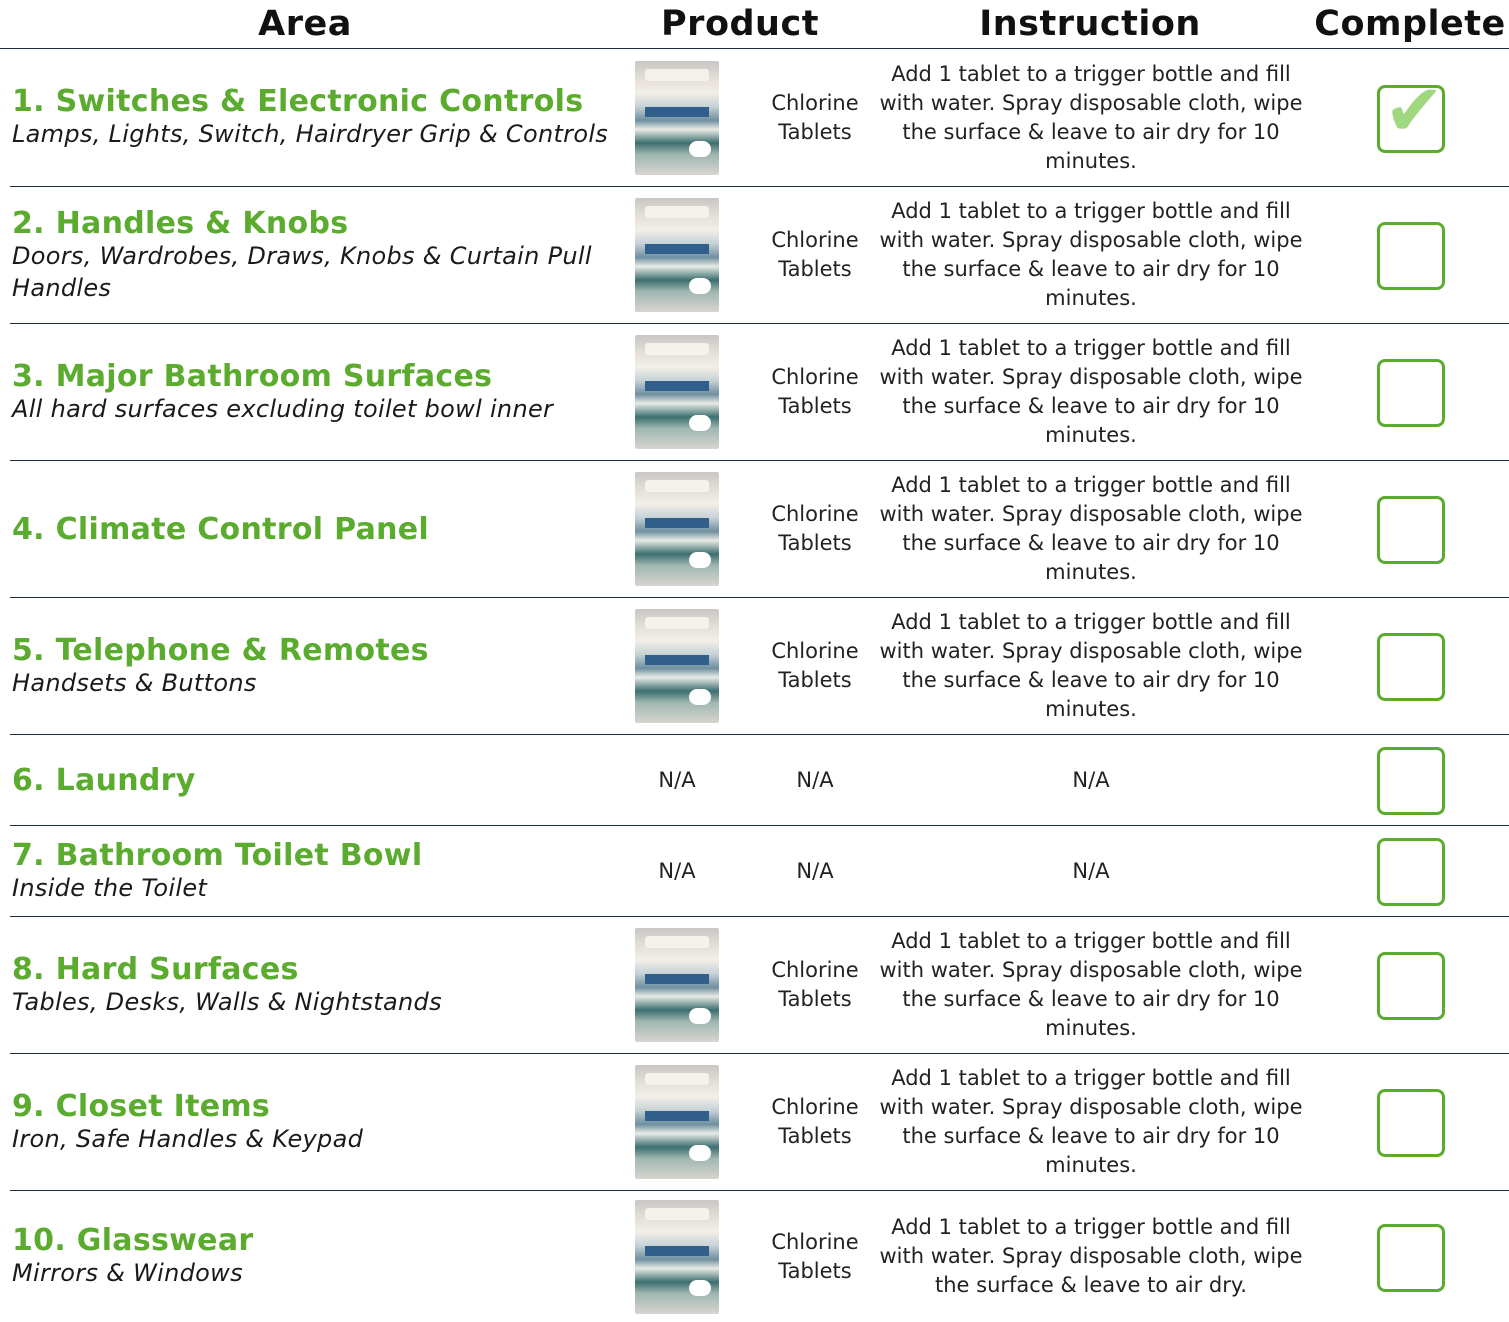 The width and height of the screenshot is (1509, 1322). I want to click on area-subtitle: Iron, Safe Handles & Keypad, so click(188, 1138).